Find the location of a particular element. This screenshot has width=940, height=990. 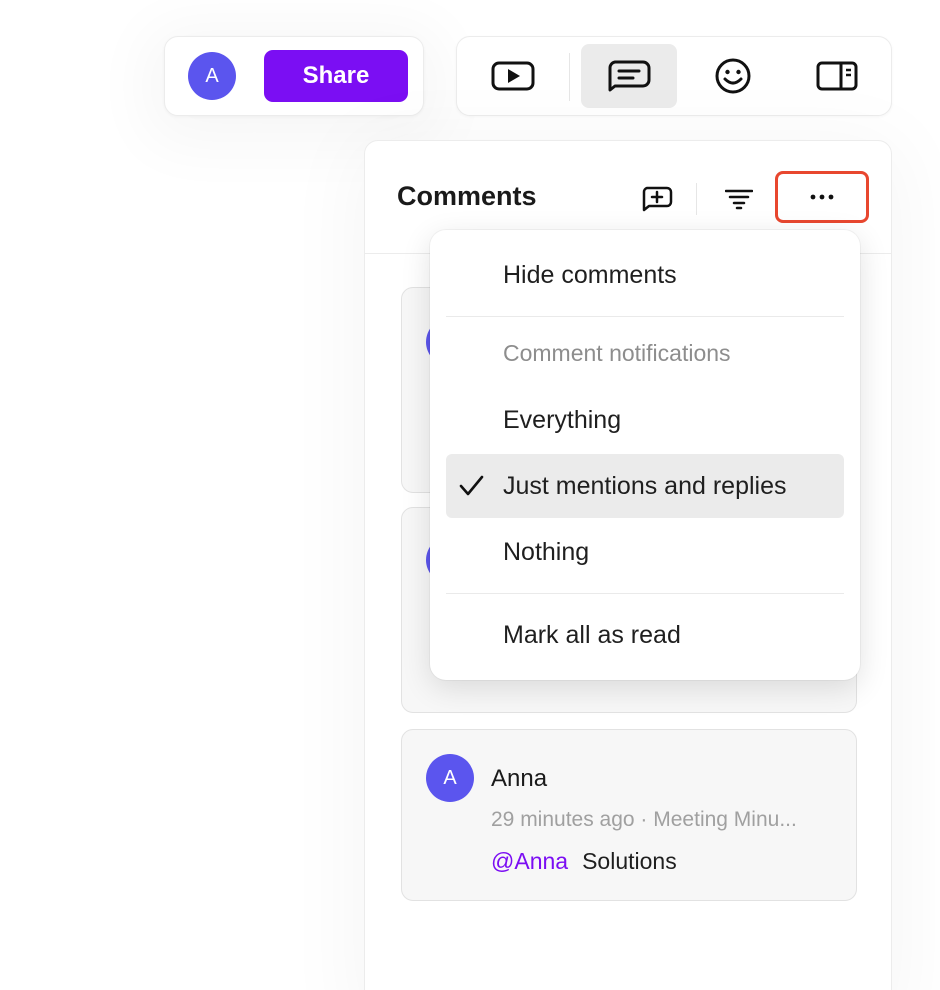

emoji-icon is located at coordinates (733, 76).